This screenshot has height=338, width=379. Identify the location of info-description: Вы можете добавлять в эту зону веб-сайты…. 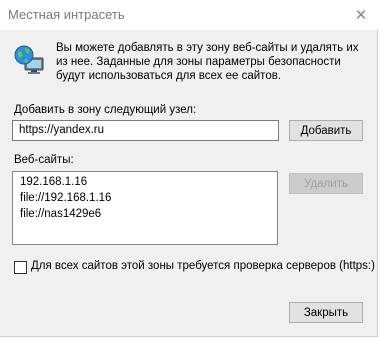
(207, 62).